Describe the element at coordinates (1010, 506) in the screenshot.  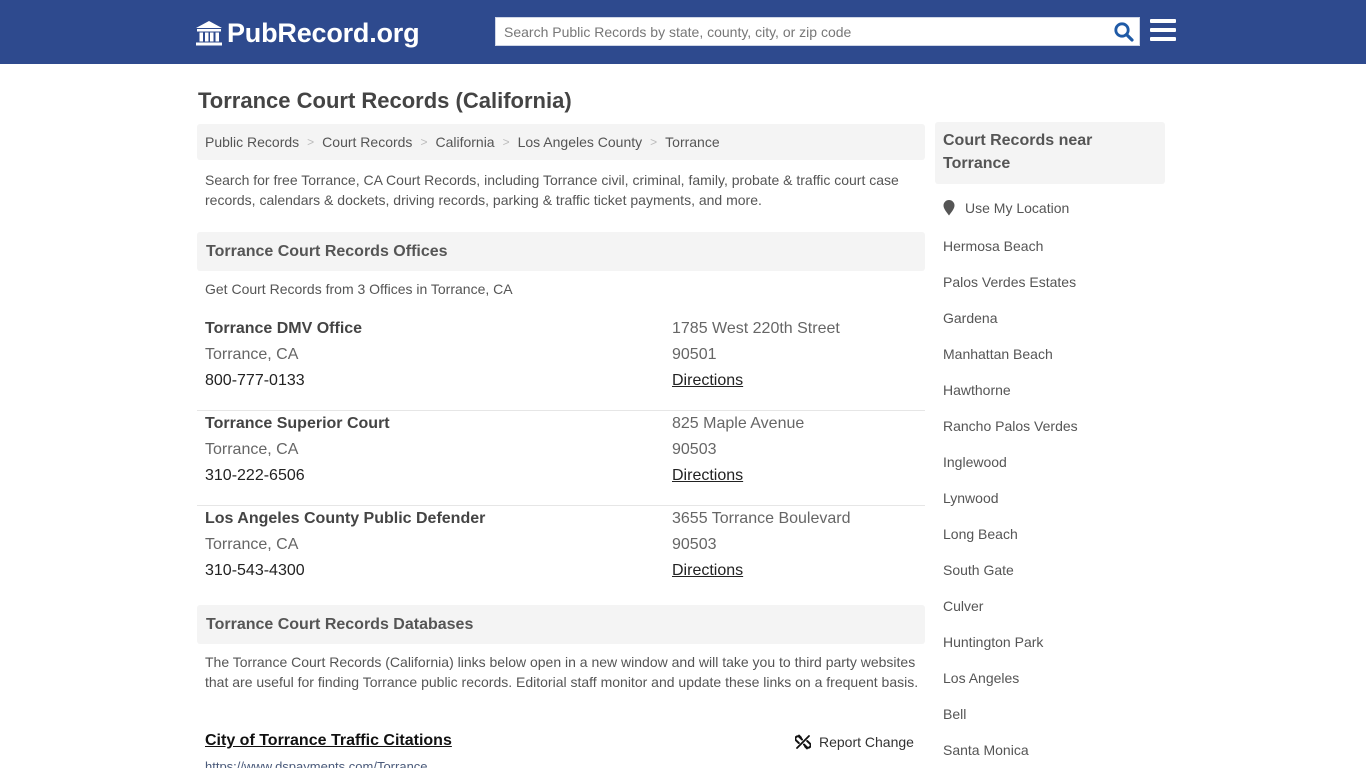
I see `nearby-city-link: Lynwood` at that location.